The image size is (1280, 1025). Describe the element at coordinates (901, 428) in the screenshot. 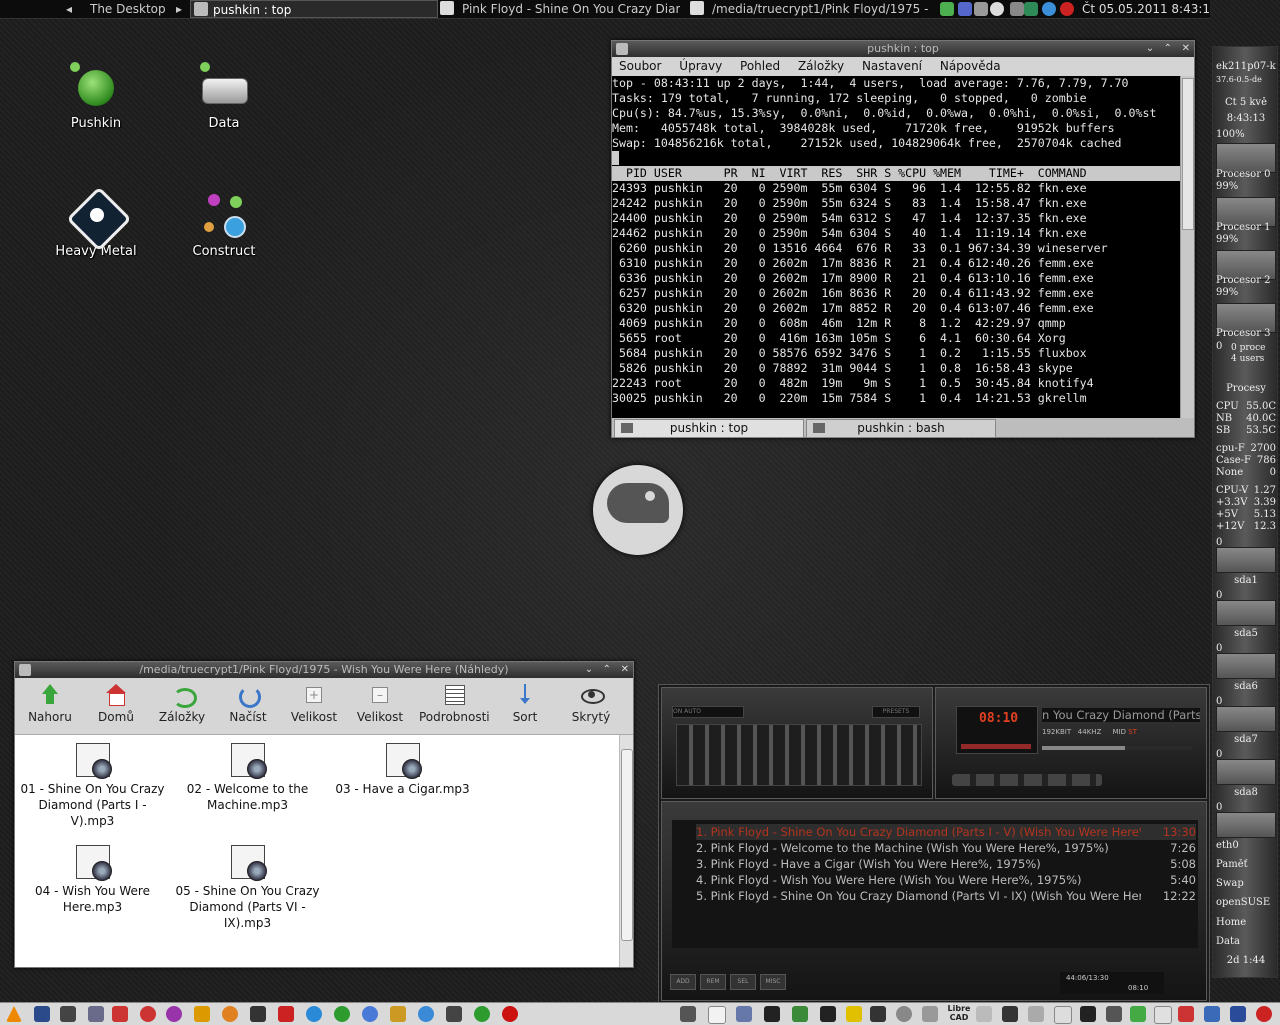

I see `tab-pushkin-bash: pushkin : bash` at that location.